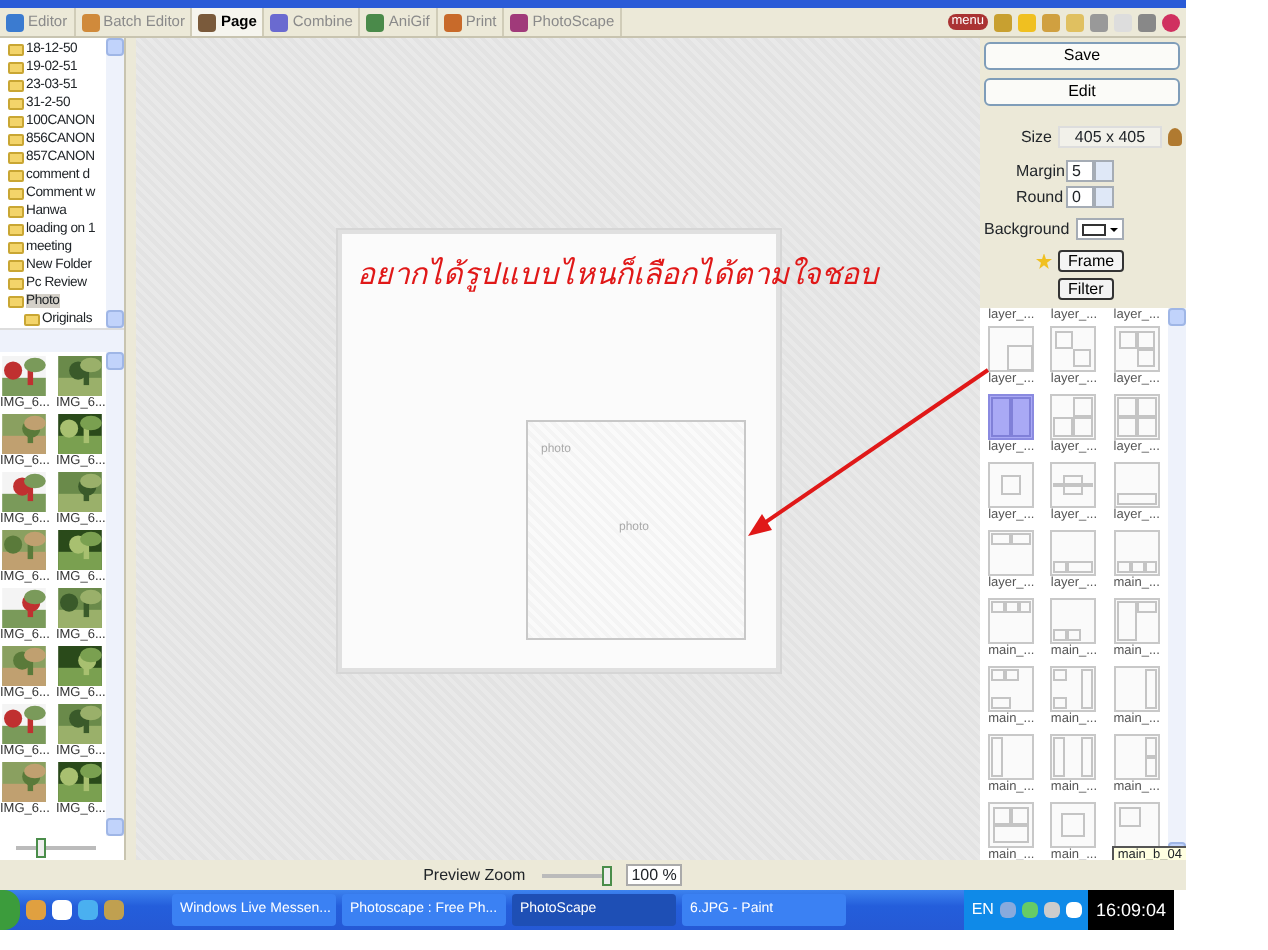  I want to click on field-label: Round, so click(1038, 197).